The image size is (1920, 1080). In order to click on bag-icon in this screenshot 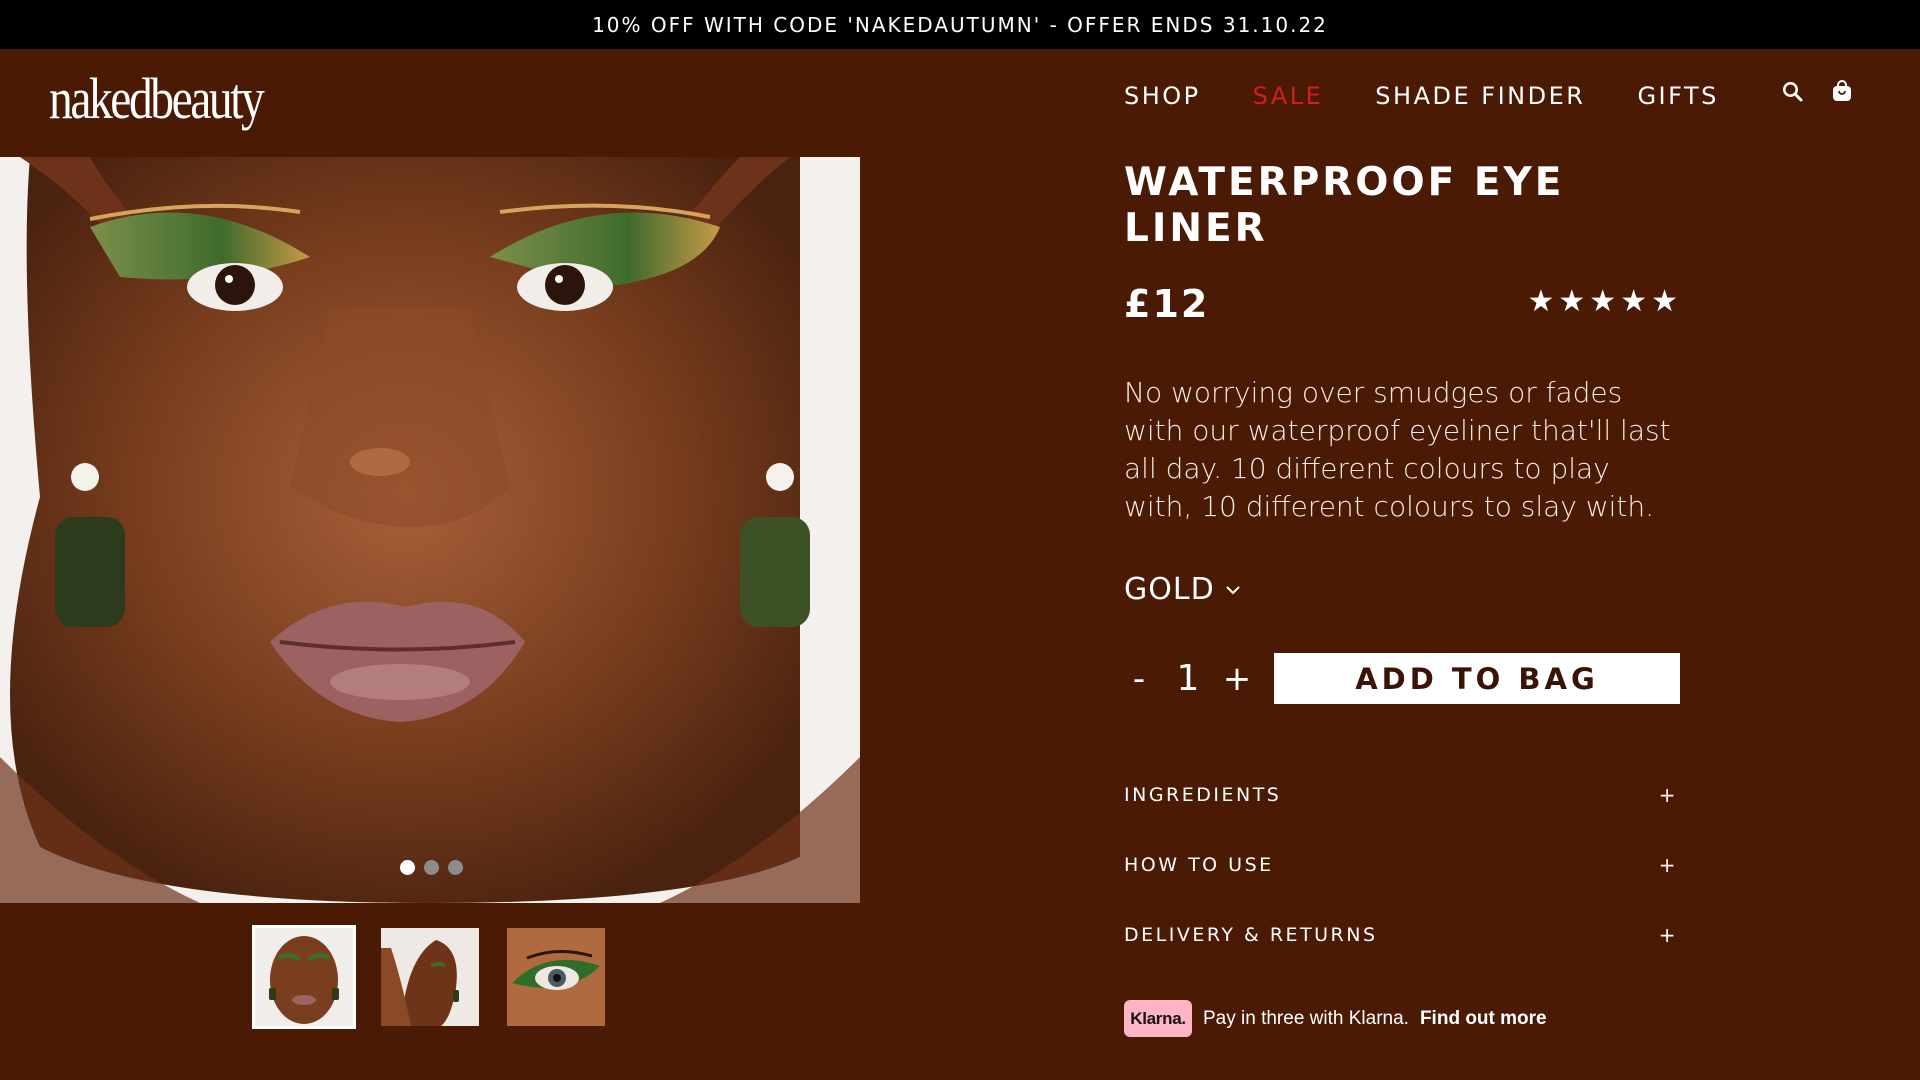, I will do `click(1842, 91)`.